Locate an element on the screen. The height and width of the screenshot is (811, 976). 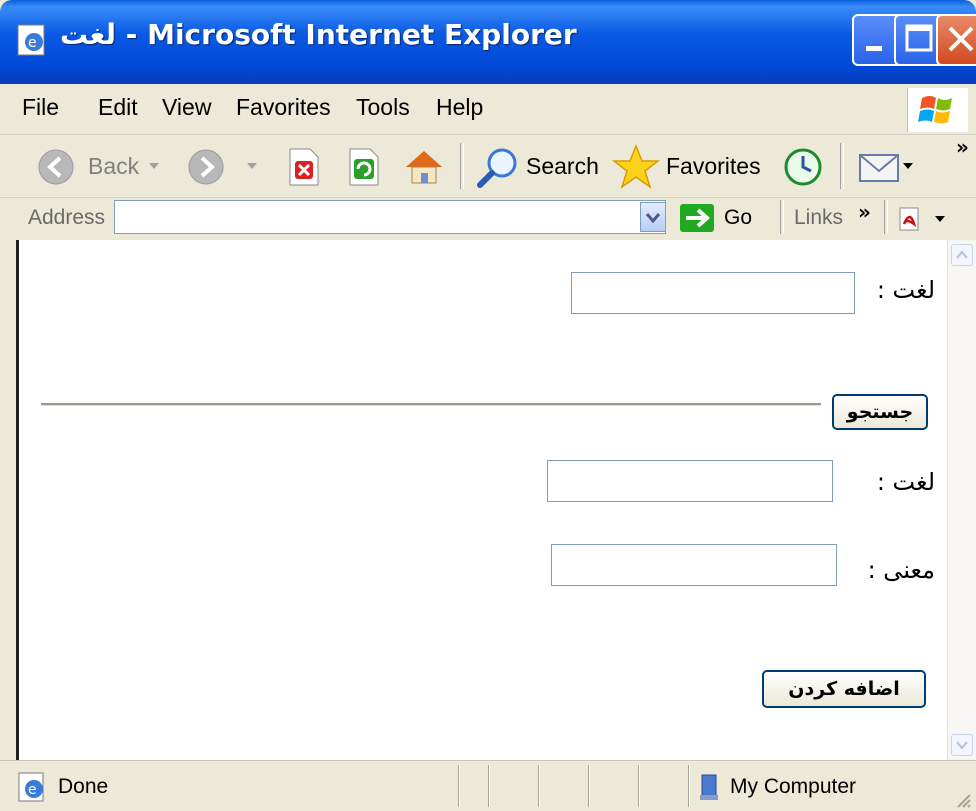
back-button-label: Back is located at coordinates (113, 166).